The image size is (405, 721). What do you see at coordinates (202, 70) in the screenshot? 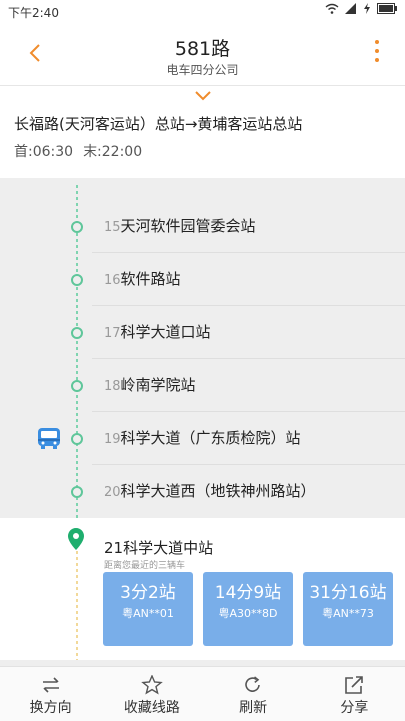
I see `operator-name: 电车四分公司` at bounding box center [202, 70].